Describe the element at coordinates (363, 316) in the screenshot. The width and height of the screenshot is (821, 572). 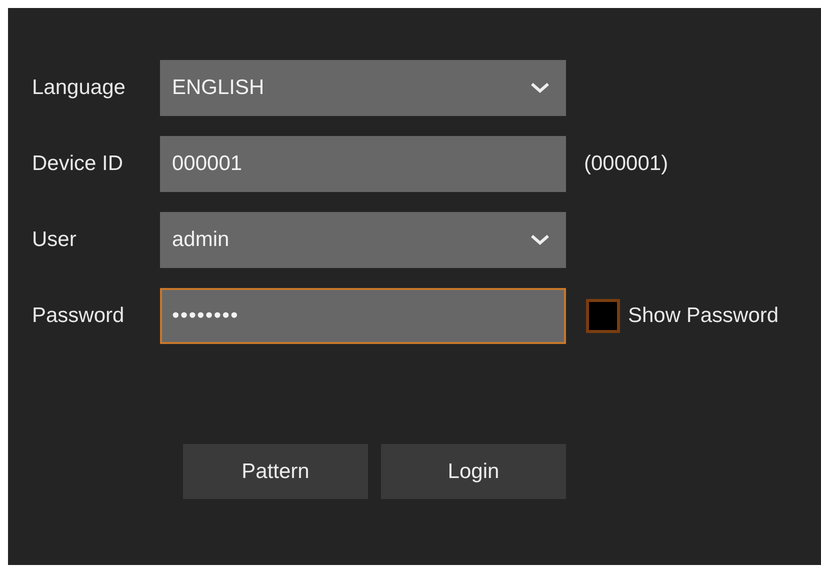
I see `password-field: ••••••••` at that location.